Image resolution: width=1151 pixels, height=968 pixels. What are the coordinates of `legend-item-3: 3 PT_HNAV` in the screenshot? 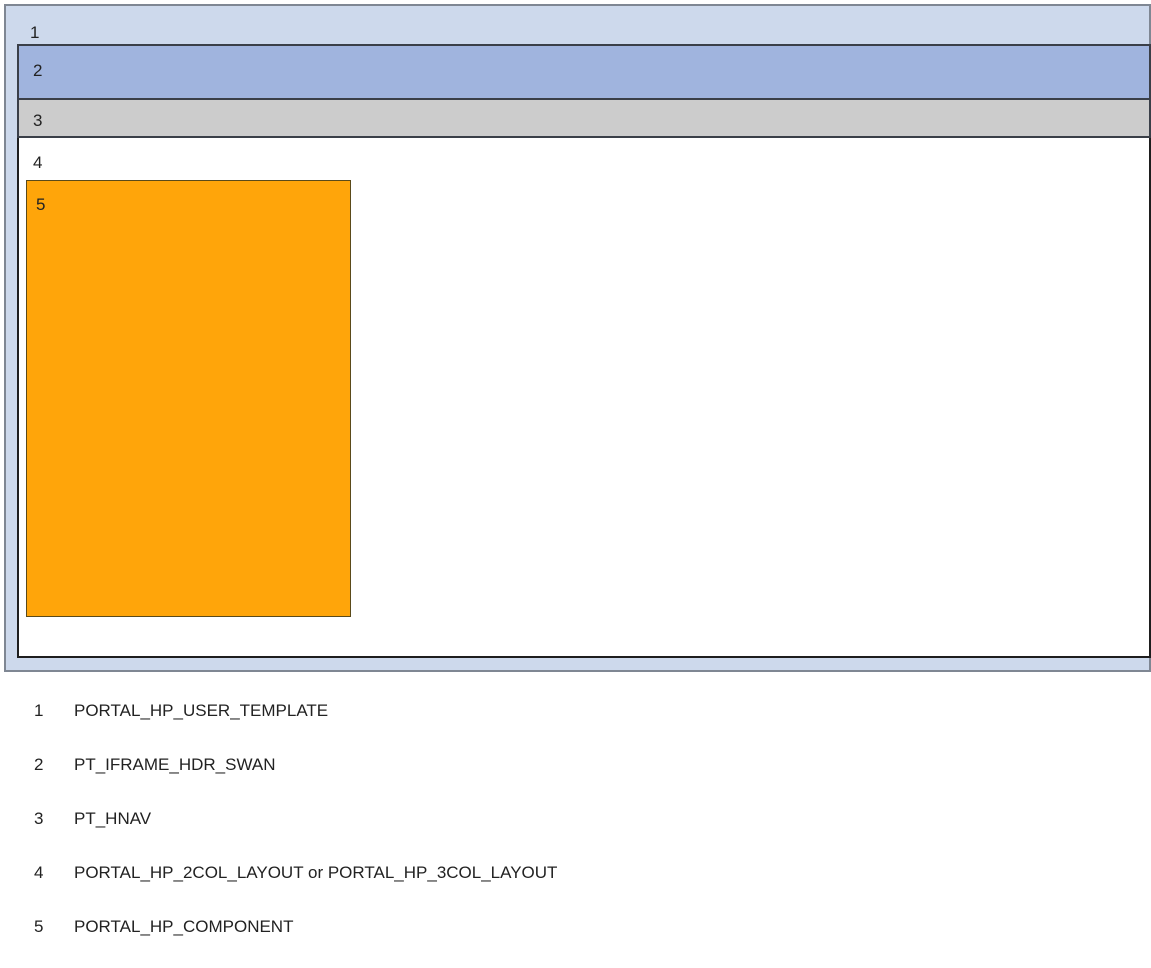 It's located at (92, 819).